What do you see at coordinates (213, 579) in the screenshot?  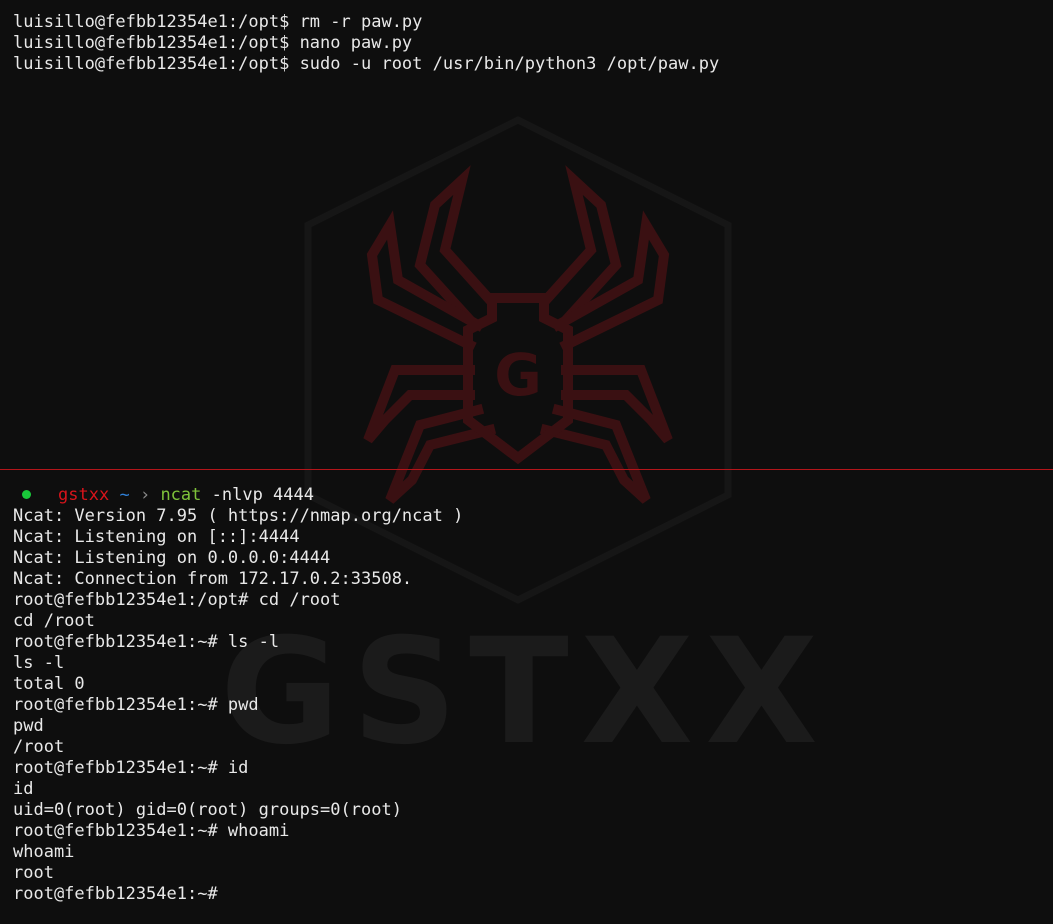 I see `terminal-line: Ncat: Connection from 172.17.0.2:33508.` at bounding box center [213, 579].